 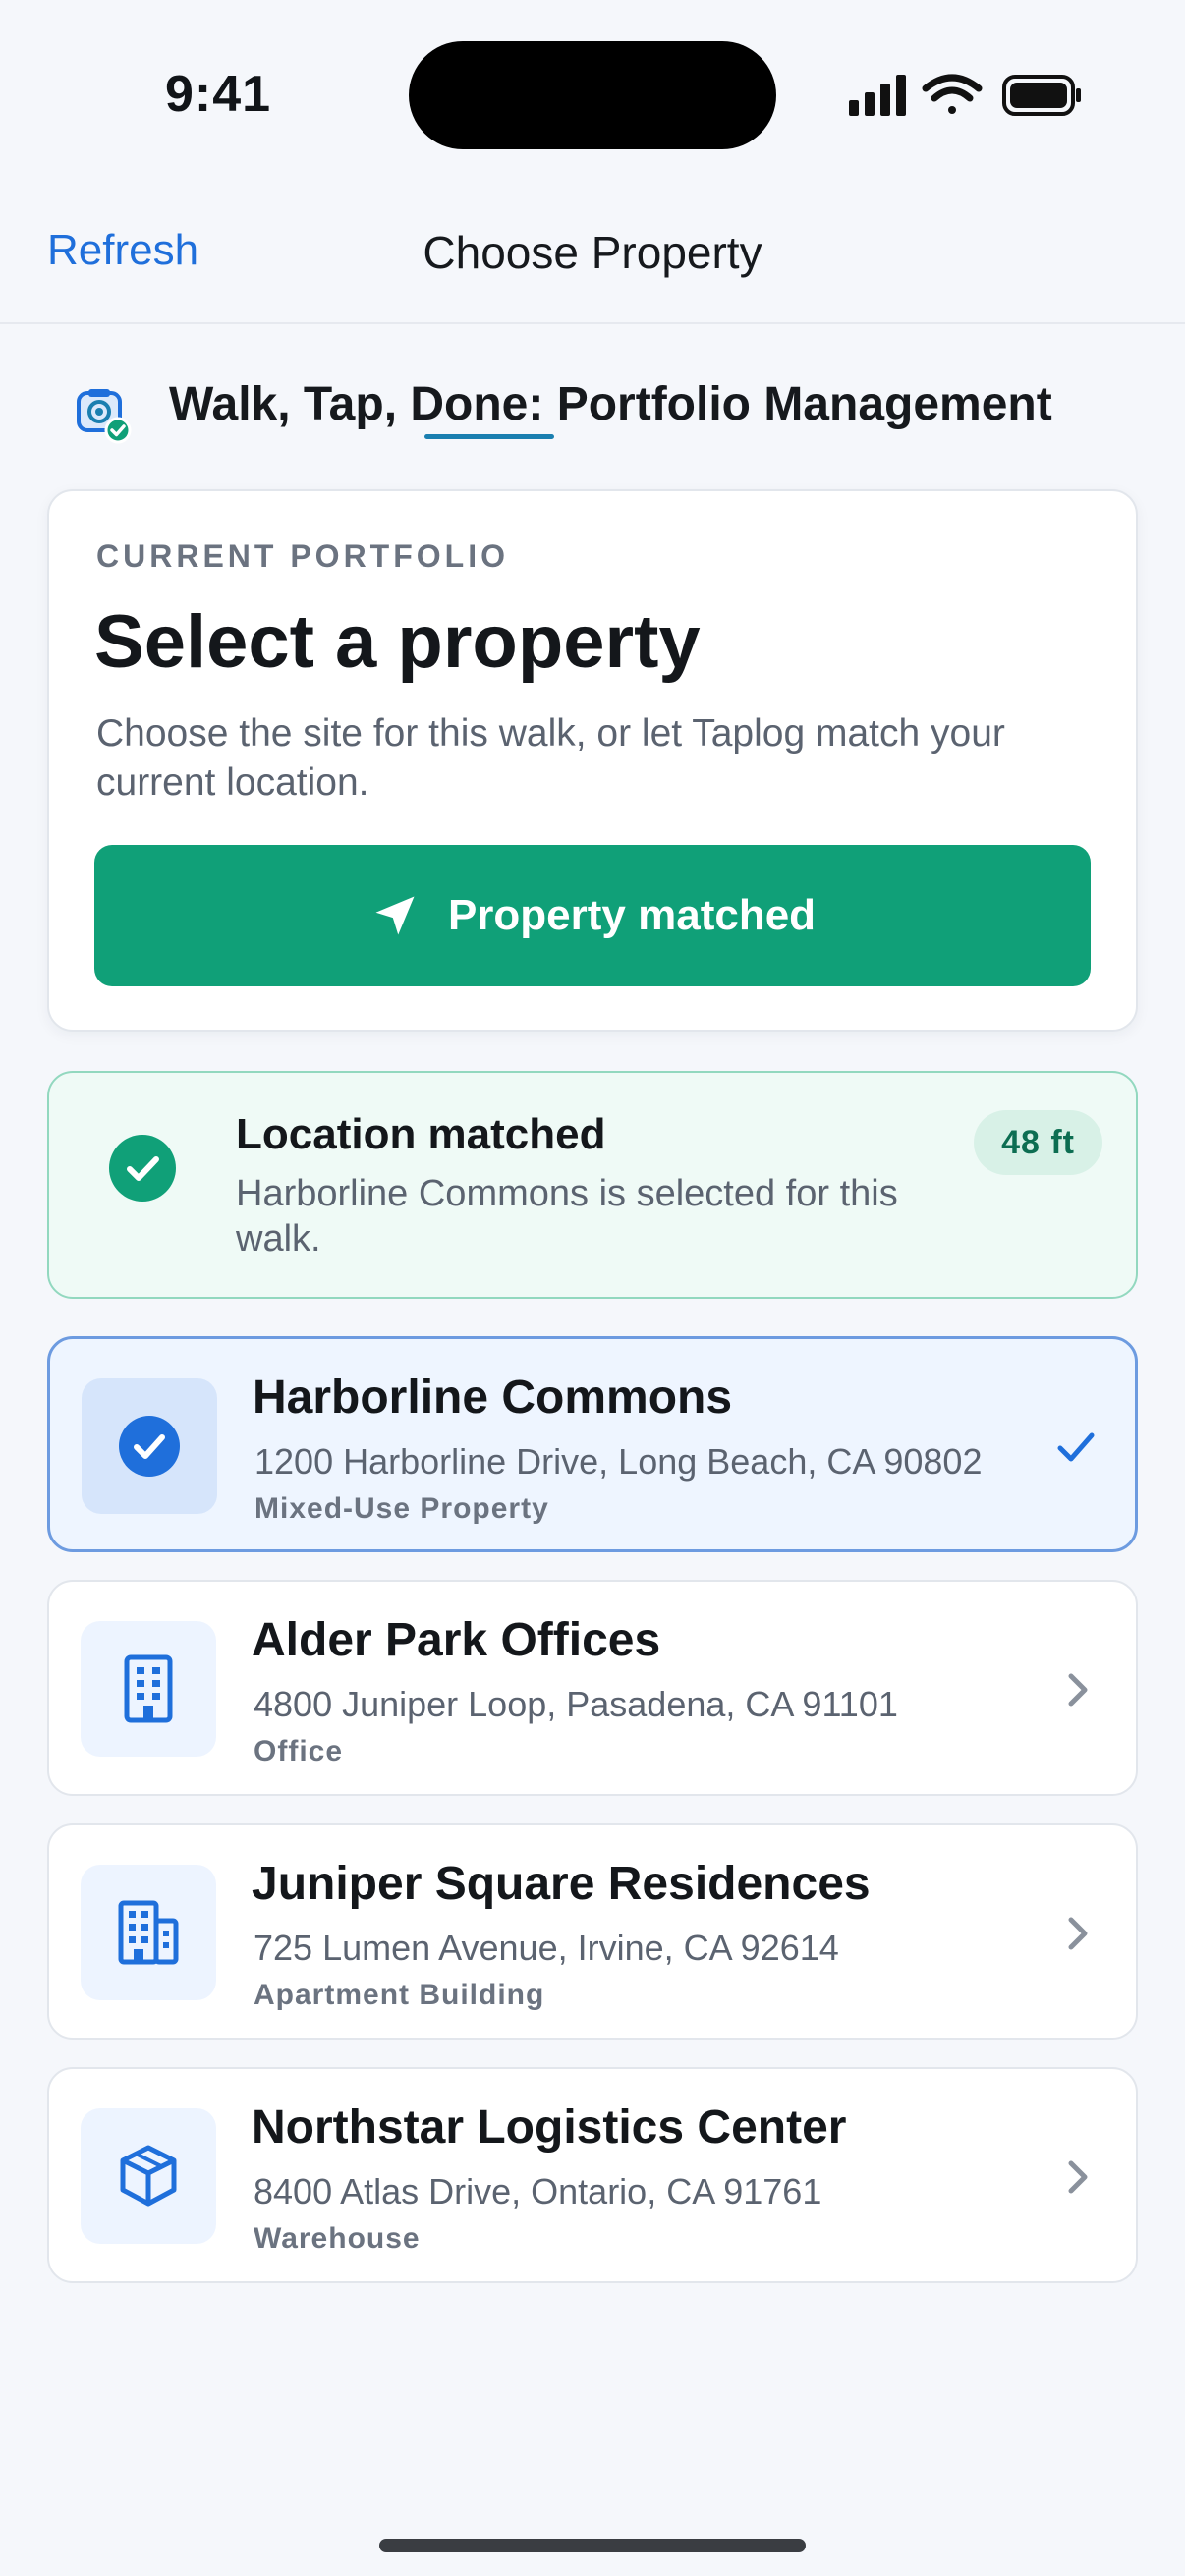 What do you see at coordinates (219, 94) in the screenshot?
I see `status-time: 9:41` at bounding box center [219, 94].